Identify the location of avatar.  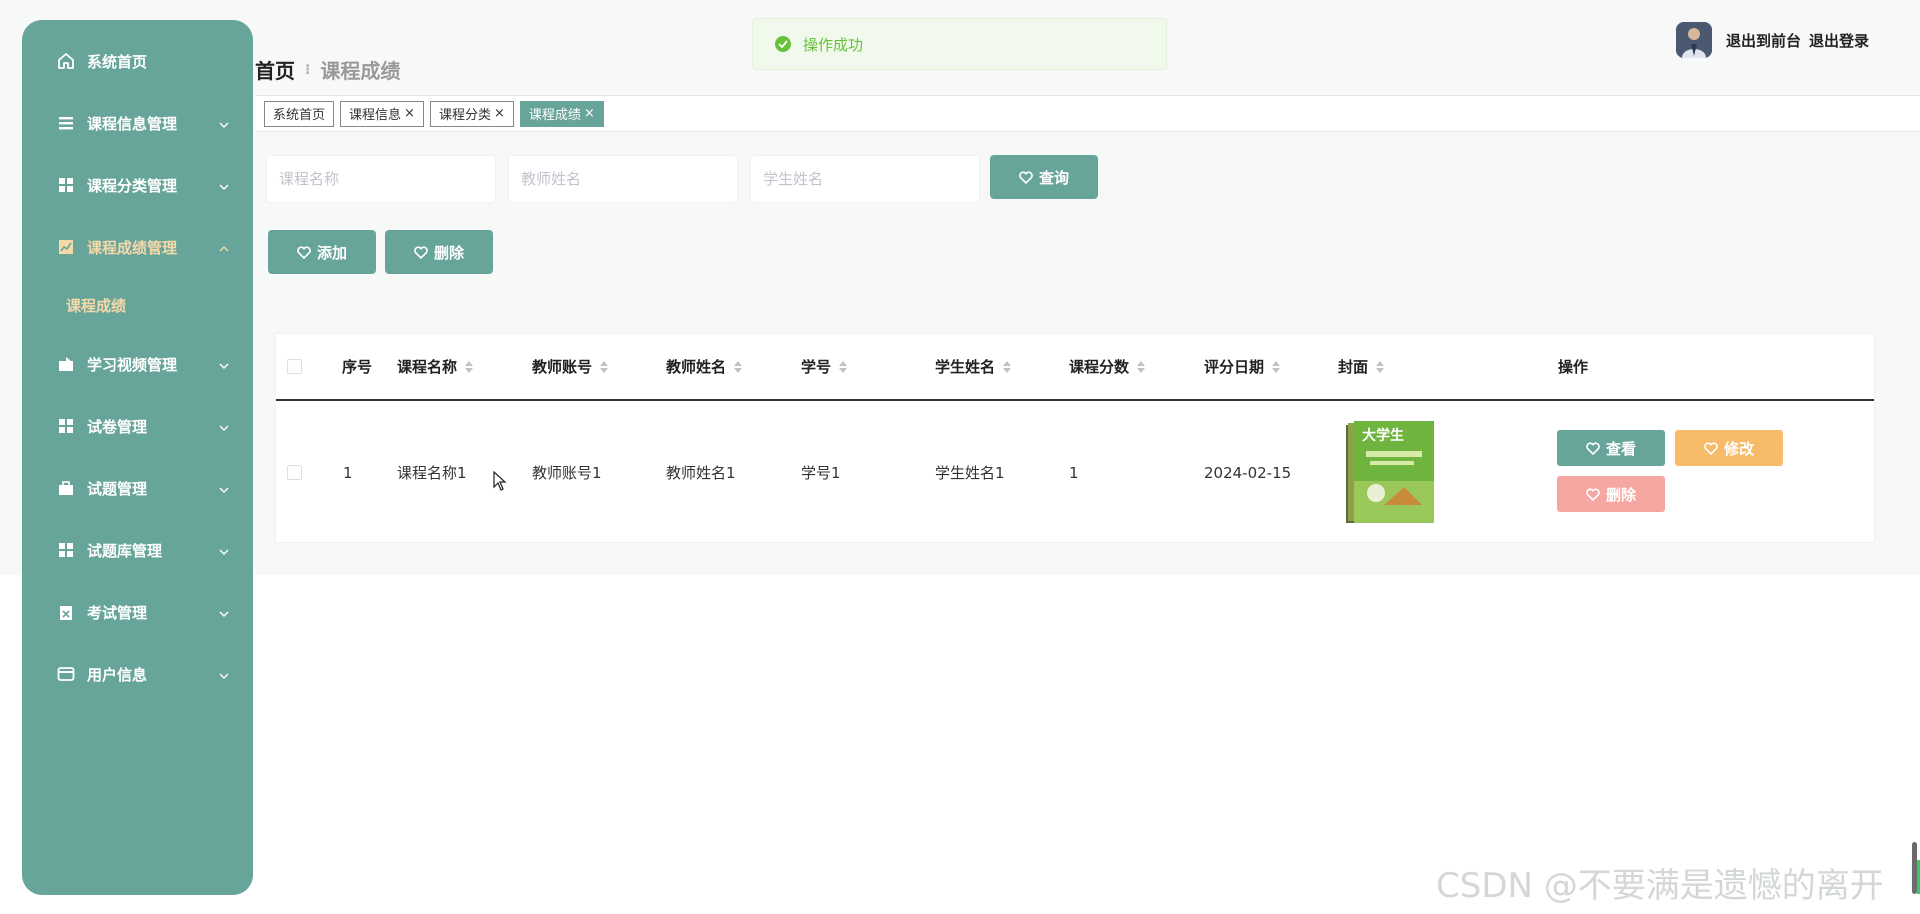
(1694, 40).